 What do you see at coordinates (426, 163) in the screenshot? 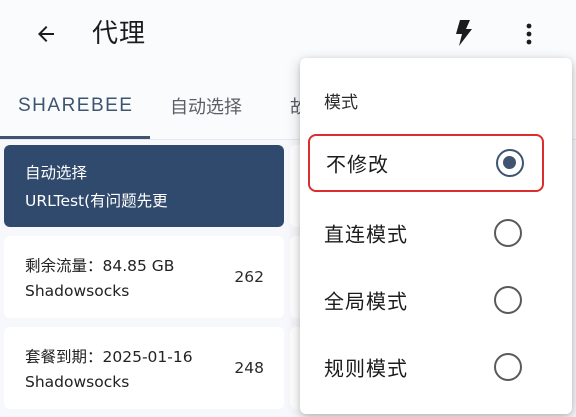
I see `menu-item-no-change: 不修改` at bounding box center [426, 163].